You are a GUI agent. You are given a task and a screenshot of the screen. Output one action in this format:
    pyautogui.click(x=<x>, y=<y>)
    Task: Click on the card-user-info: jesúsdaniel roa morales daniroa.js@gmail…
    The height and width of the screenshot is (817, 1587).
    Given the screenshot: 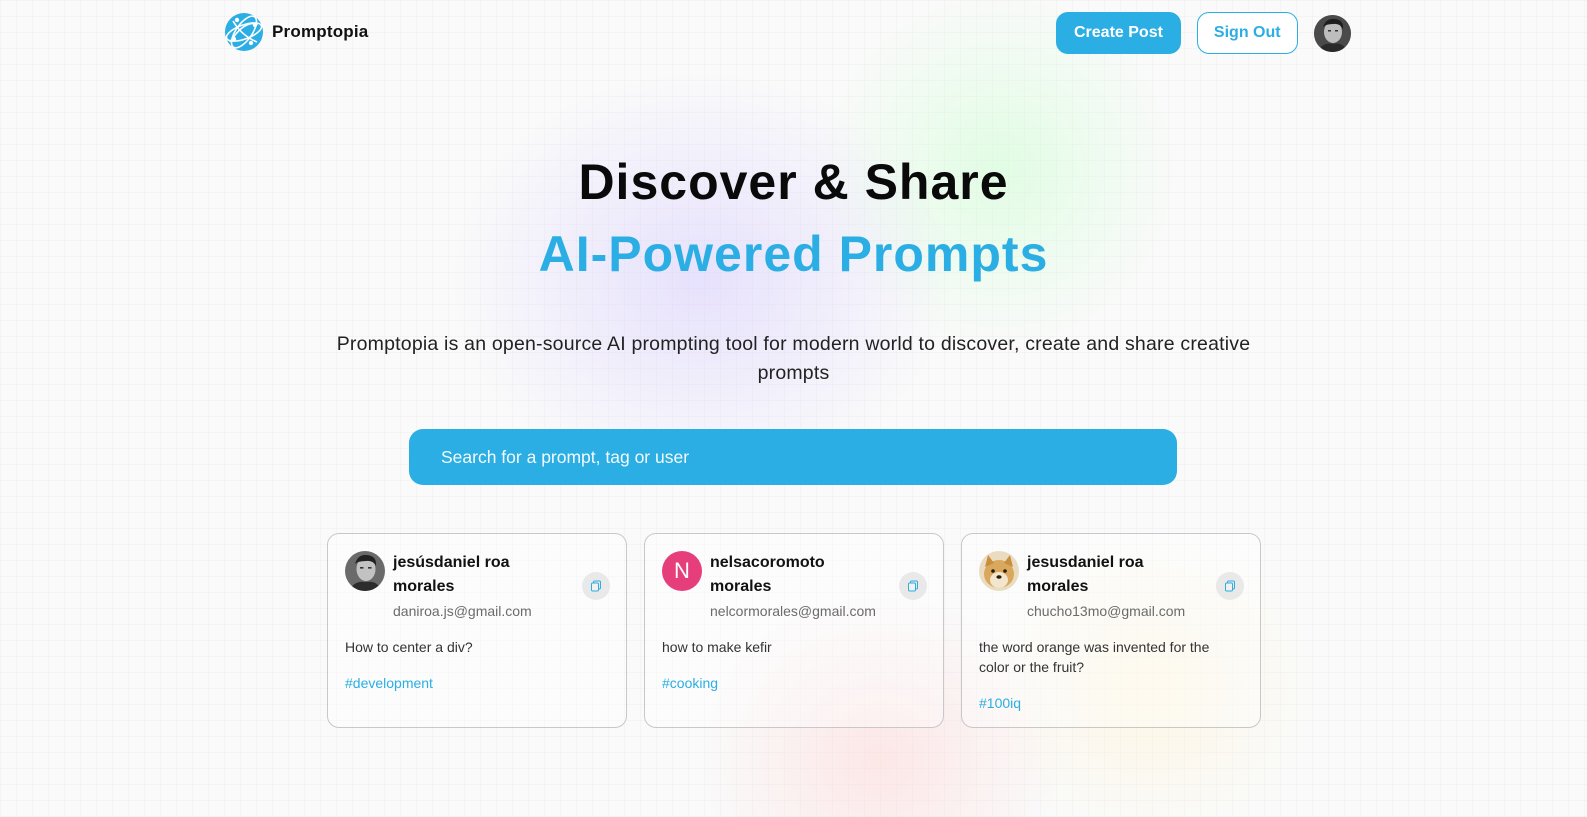 What is the action you would take?
    pyautogui.click(x=480, y=586)
    